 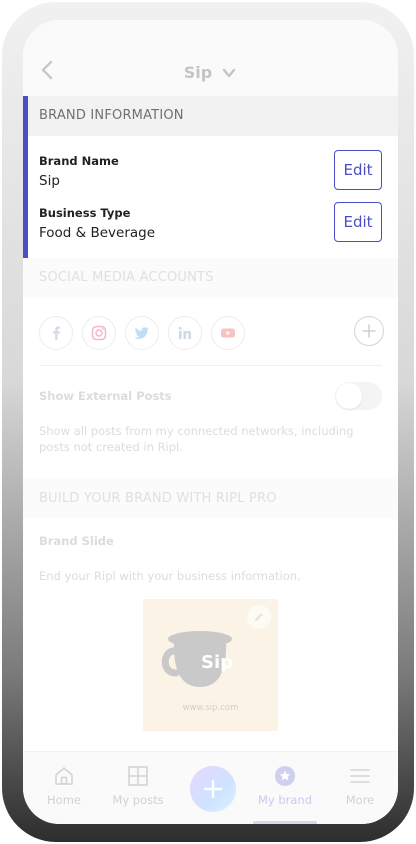 What do you see at coordinates (79, 161) in the screenshot?
I see `brand-name-label: Brand Name` at bounding box center [79, 161].